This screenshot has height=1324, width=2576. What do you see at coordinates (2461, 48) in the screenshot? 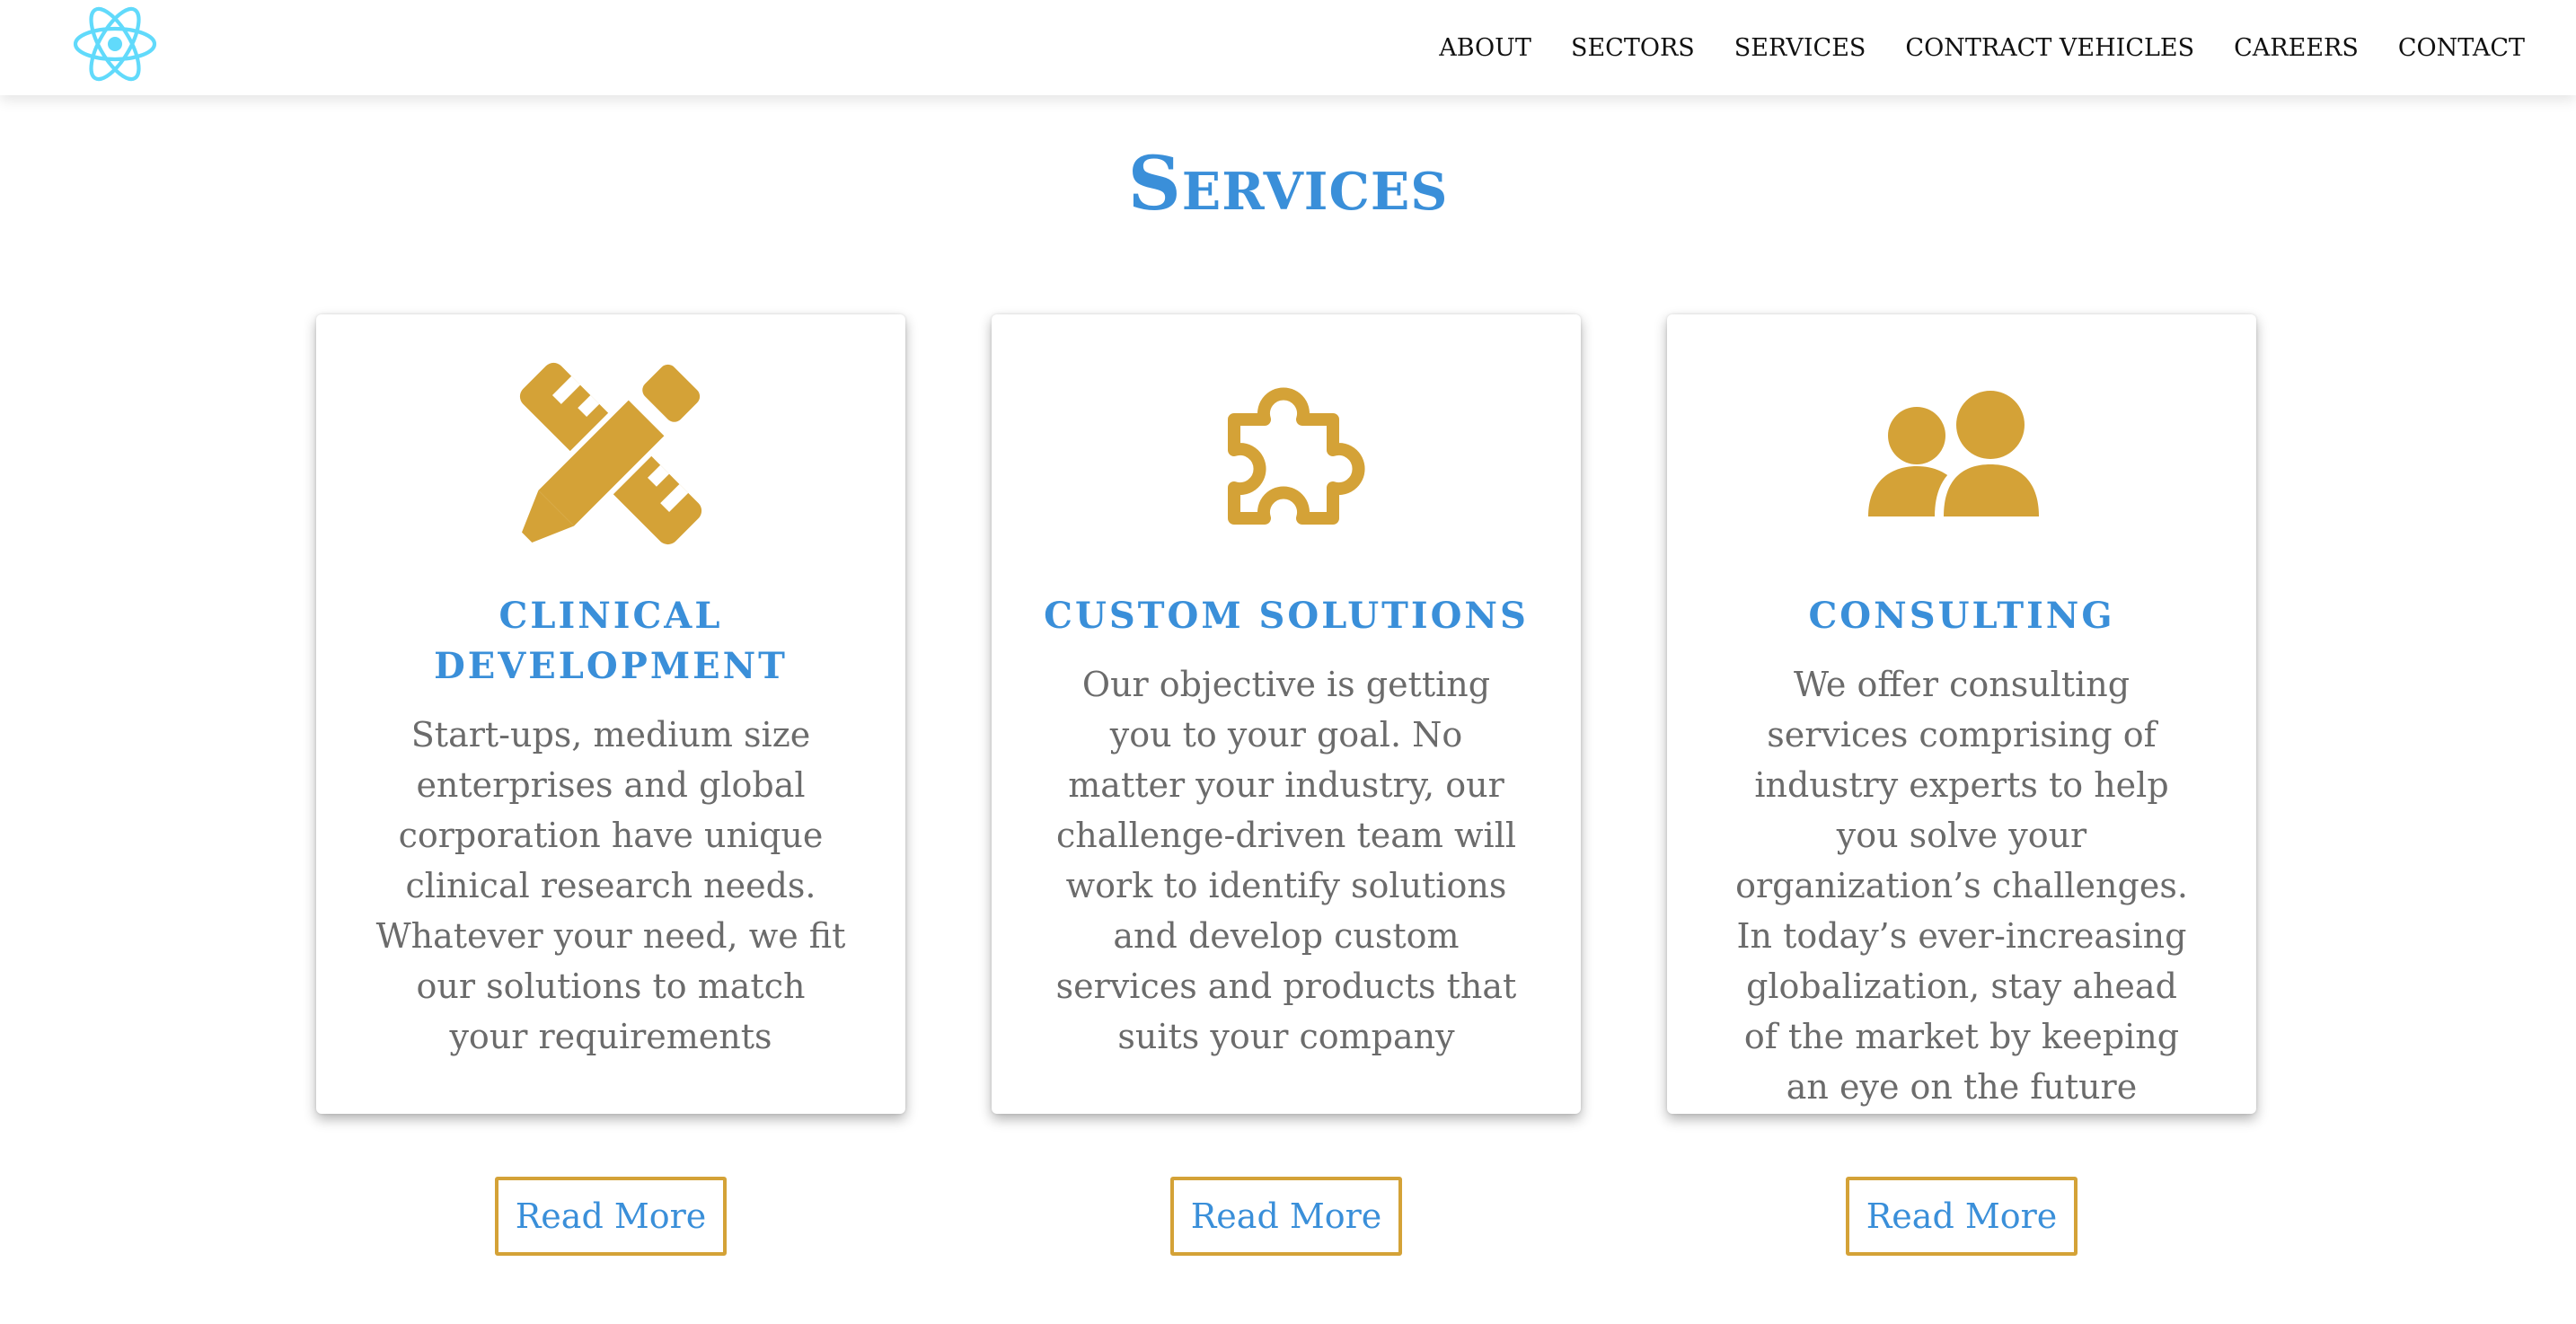
I see `nav-contact: CONTACT` at bounding box center [2461, 48].